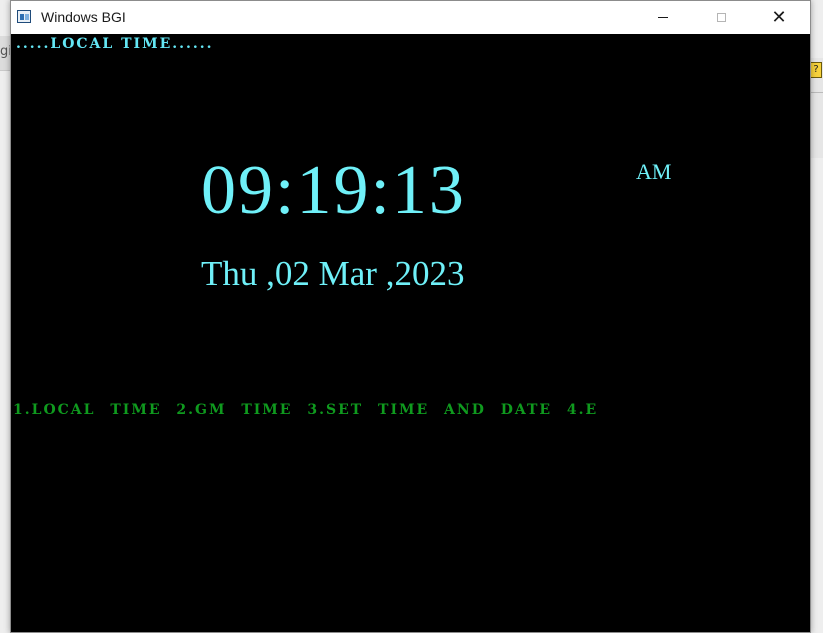 This screenshot has width=823, height=633. Describe the element at coordinates (333, 273) in the screenshot. I see `clock-date: Thu ,02 Mar ,2023` at that location.